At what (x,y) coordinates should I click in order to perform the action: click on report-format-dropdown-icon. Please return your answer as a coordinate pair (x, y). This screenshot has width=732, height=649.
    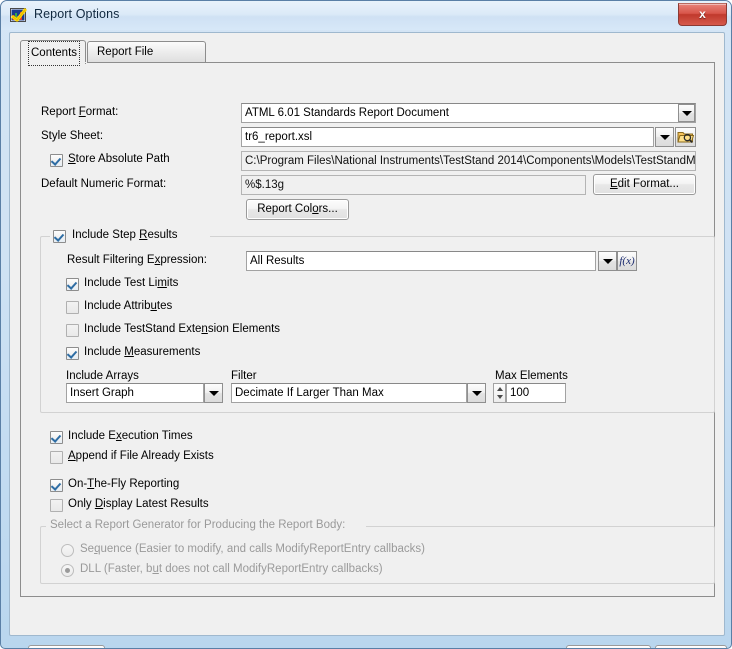
    Looking at the image, I should click on (686, 113).